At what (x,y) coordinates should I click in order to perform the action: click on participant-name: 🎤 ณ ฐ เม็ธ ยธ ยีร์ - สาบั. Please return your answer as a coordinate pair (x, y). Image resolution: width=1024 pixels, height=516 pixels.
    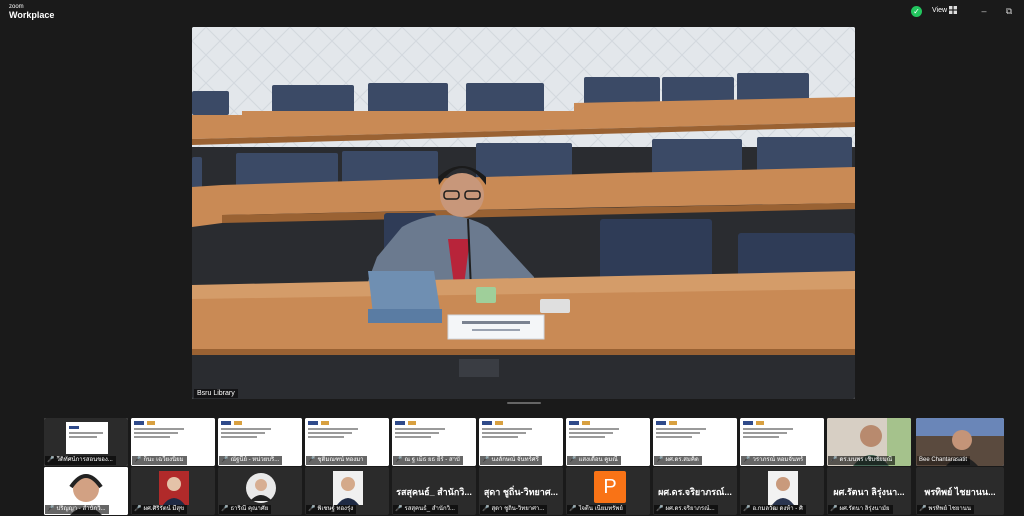
    Looking at the image, I should click on (428, 460).